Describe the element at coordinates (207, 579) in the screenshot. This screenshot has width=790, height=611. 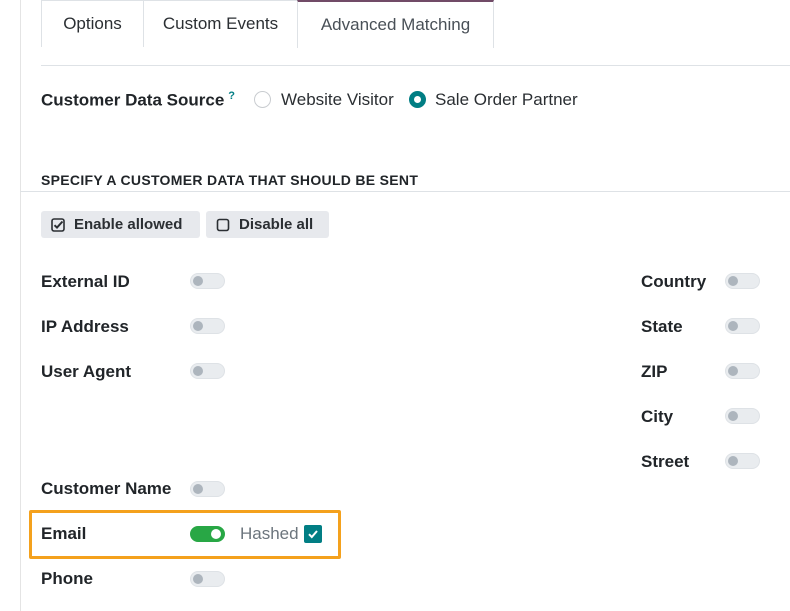
I see `toggle-phone` at that location.